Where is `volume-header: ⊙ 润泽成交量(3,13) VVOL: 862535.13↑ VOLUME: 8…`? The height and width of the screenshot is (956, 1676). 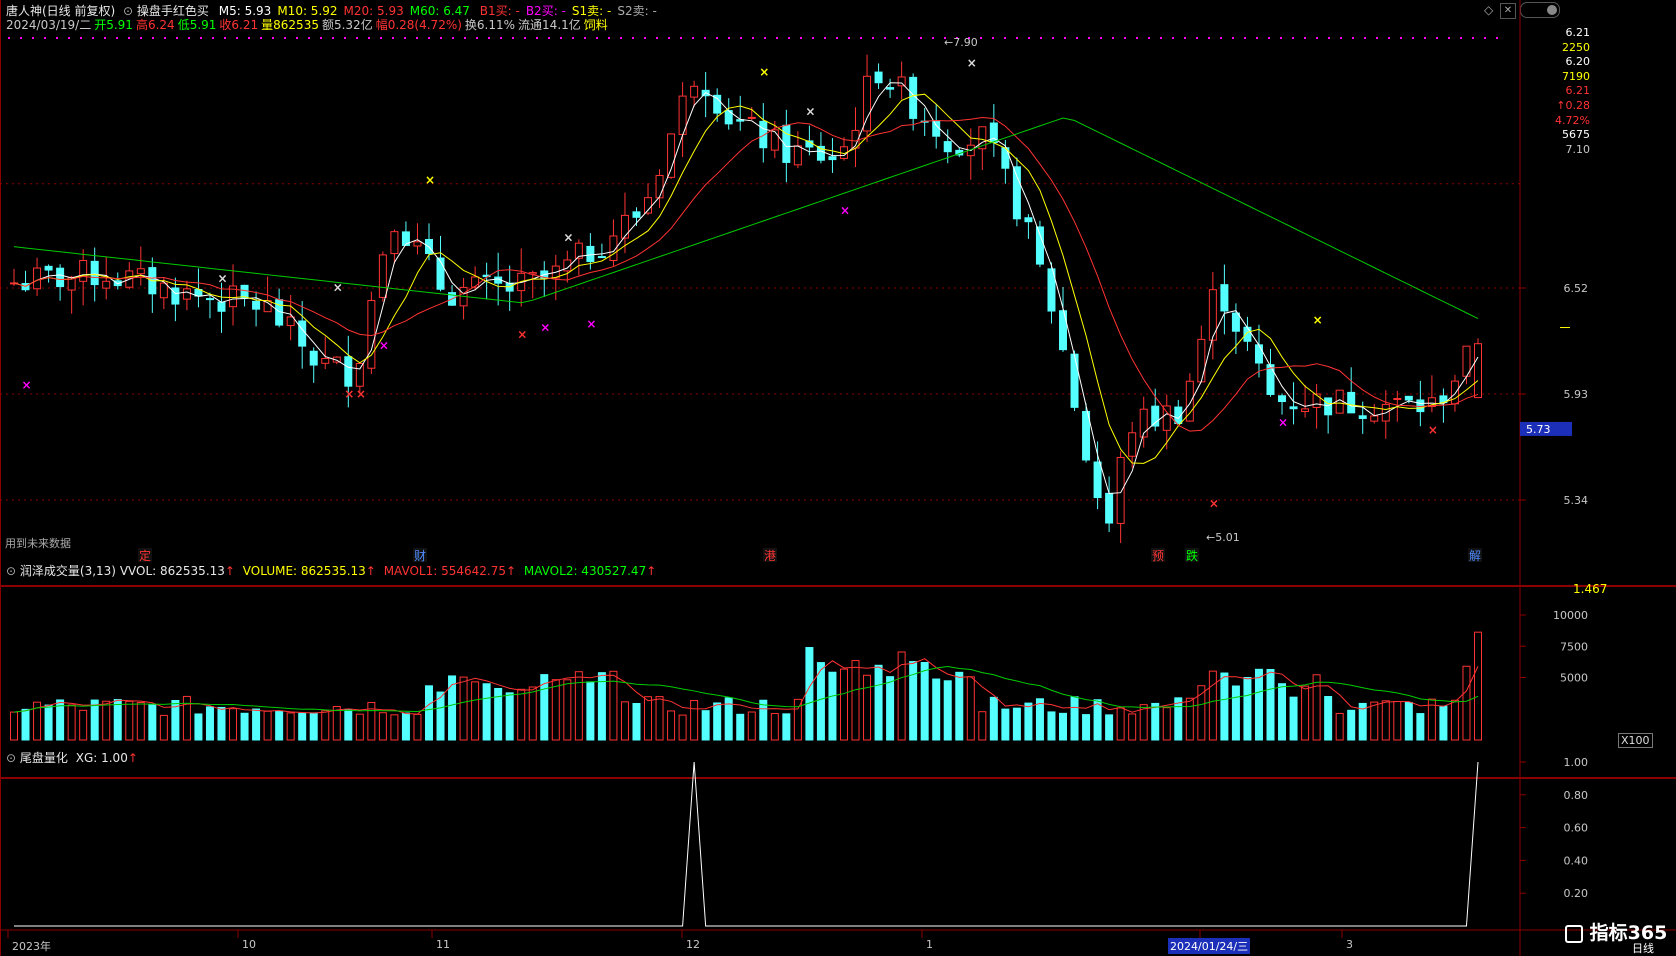
volume-header: ⊙ 润泽成交量(3,13) VVOL: 862535.13↑ VOLUME: 8… is located at coordinates (331, 571).